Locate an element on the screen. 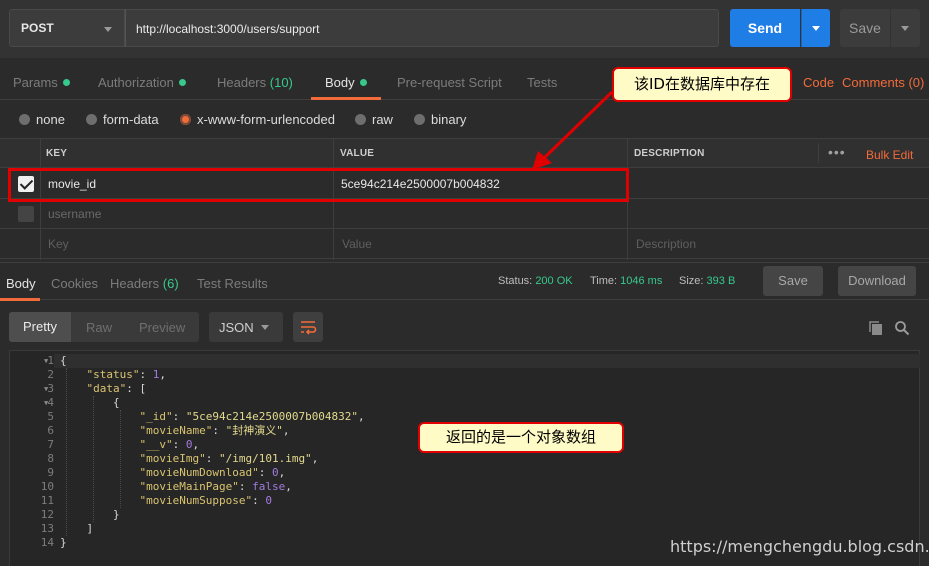  line-number: 11 is located at coordinates (47, 500).